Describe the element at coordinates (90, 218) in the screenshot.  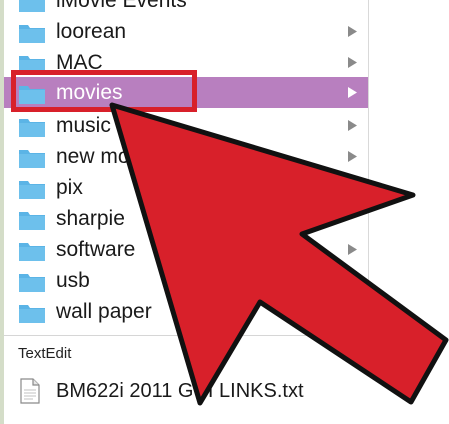
I see `folder-label: sharpie` at that location.